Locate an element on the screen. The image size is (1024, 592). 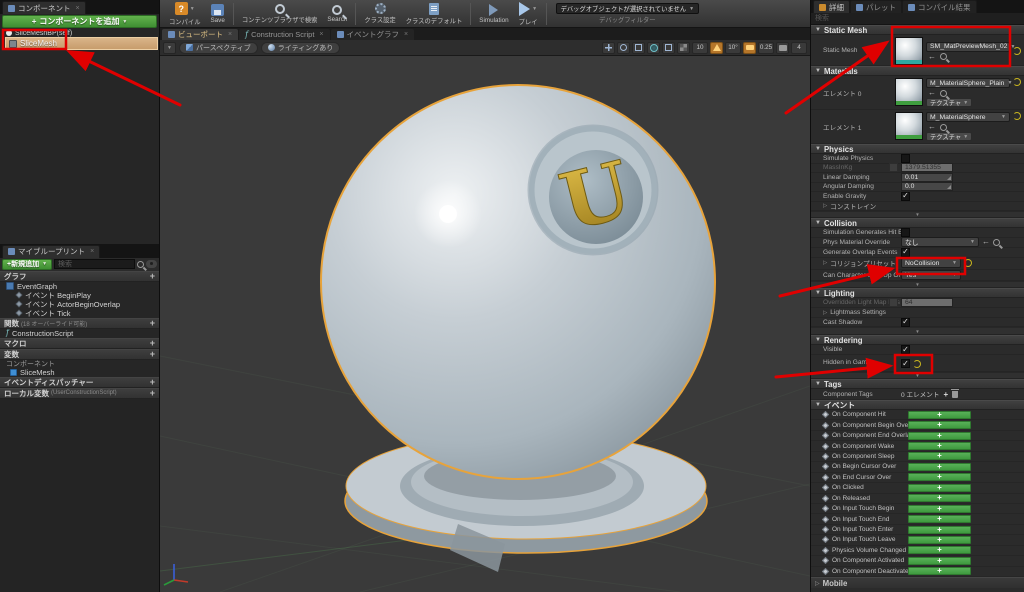
simulation-button: Simulation is located at coordinates (493, 14).